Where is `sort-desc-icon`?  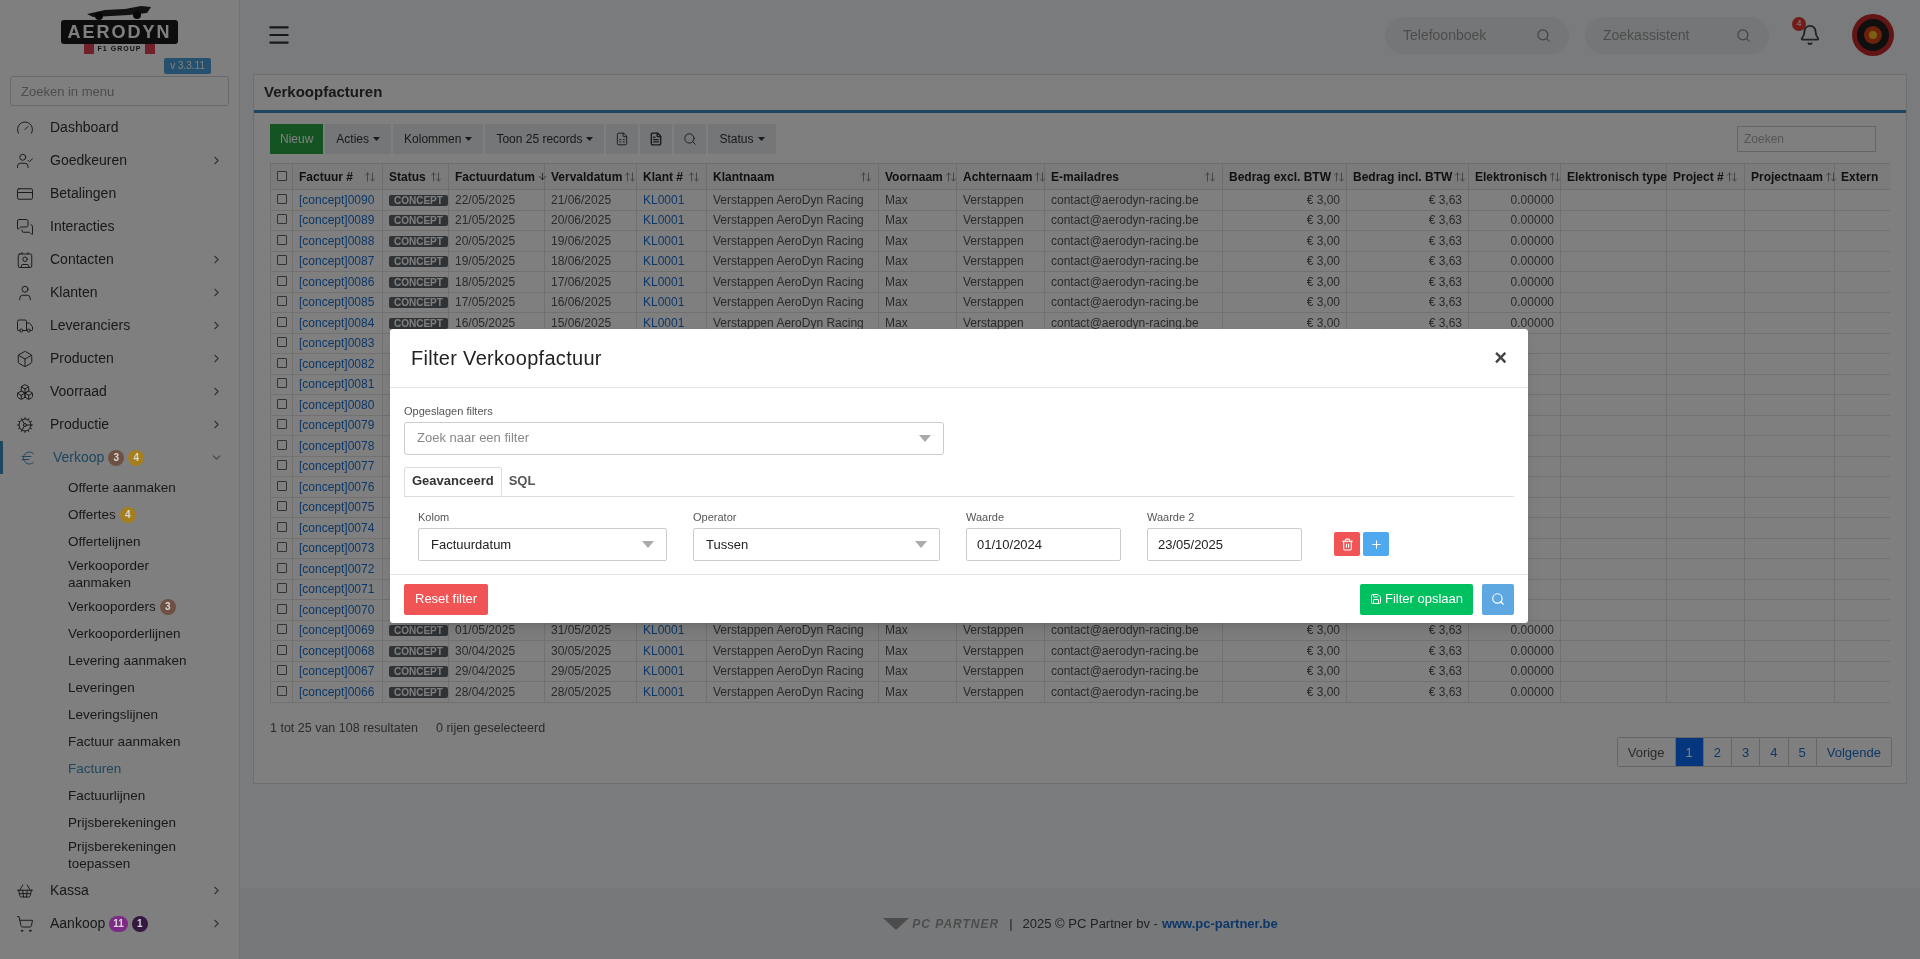 sort-desc-icon is located at coordinates (542, 176).